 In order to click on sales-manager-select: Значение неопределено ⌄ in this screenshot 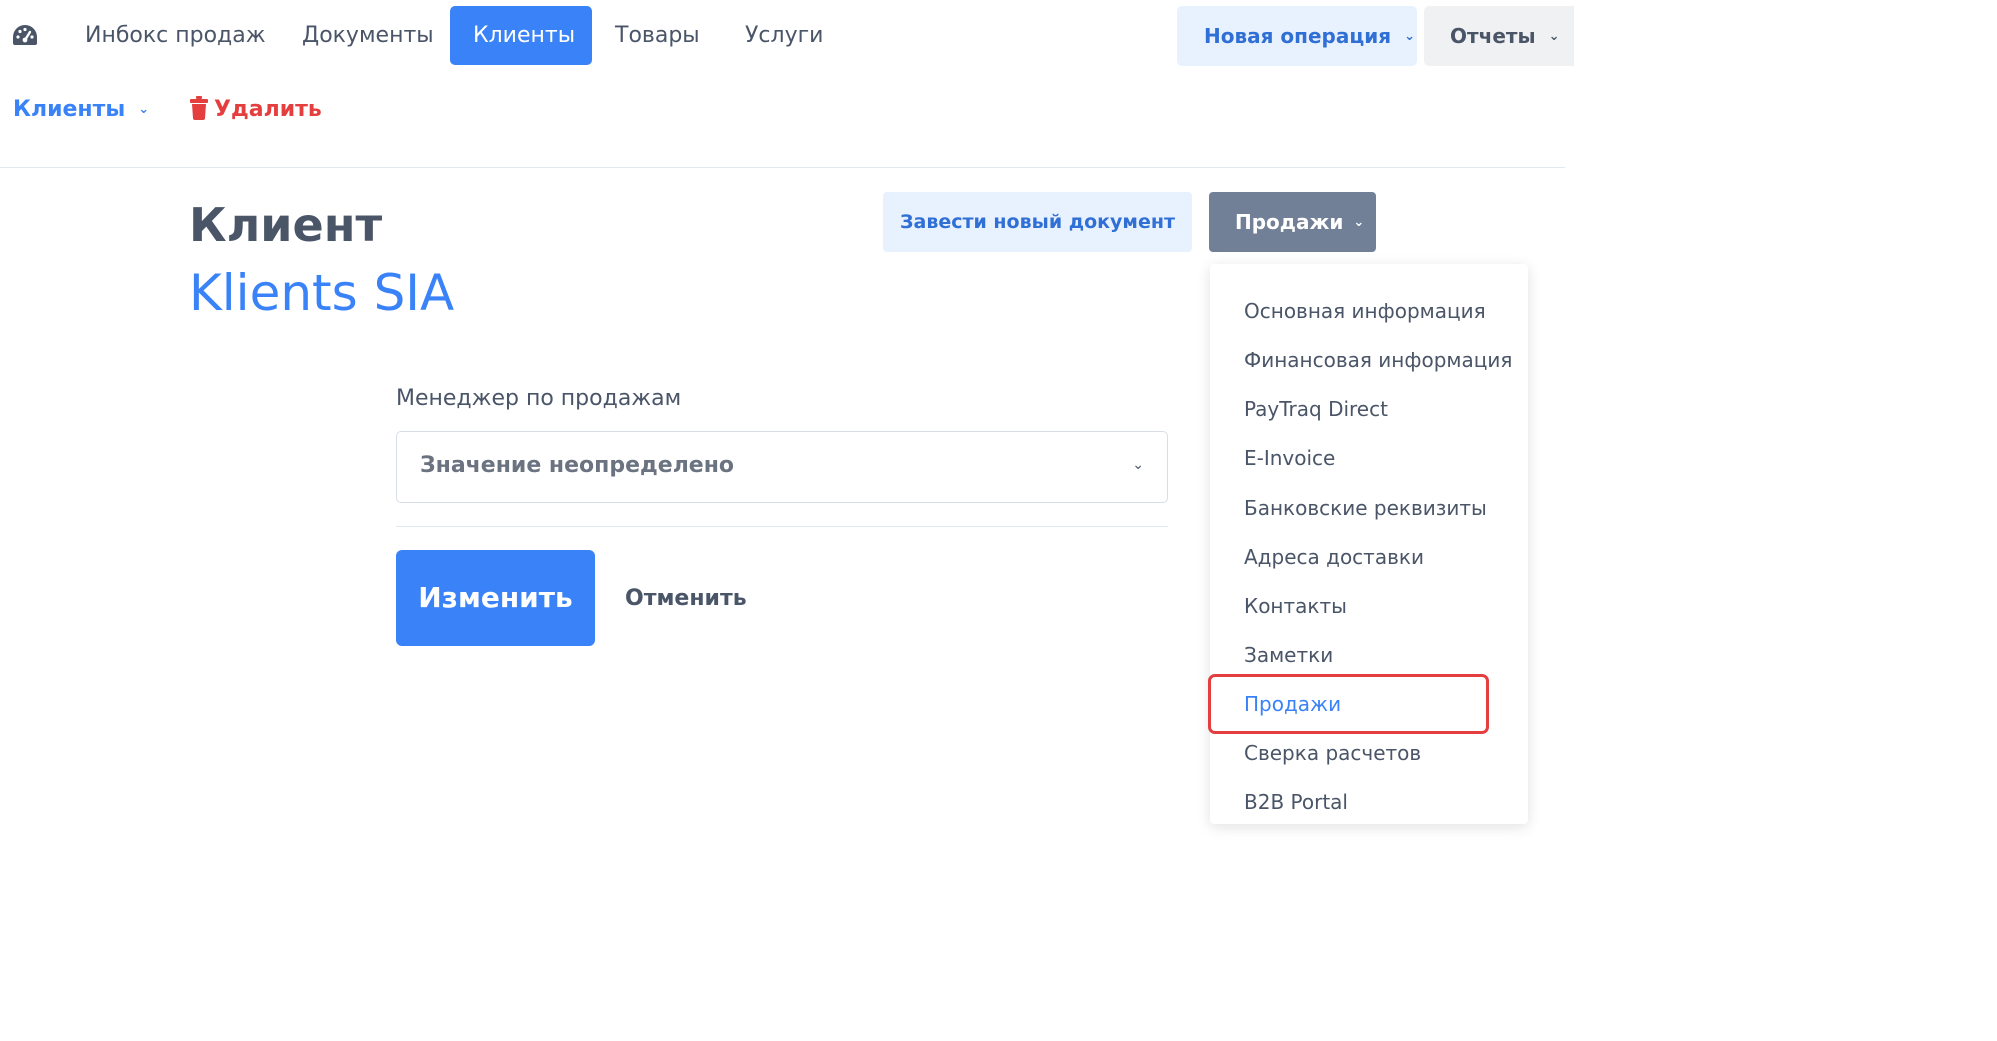, I will do `click(782, 467)`.